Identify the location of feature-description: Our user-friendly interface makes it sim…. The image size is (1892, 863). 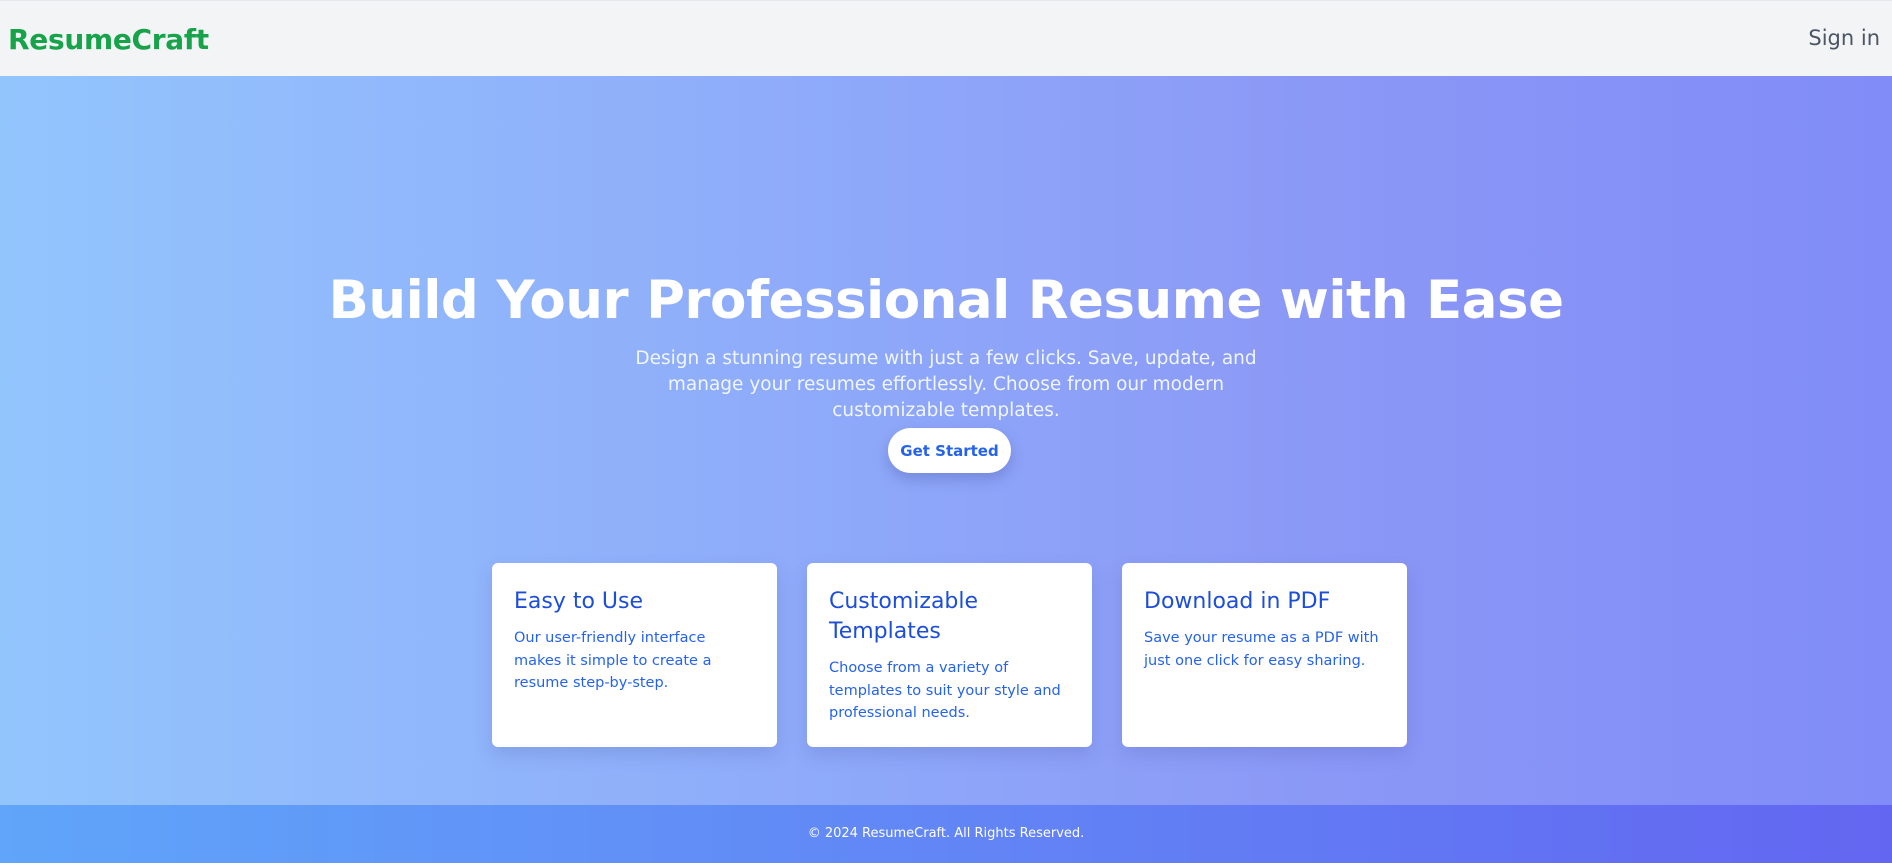
(613, 660).